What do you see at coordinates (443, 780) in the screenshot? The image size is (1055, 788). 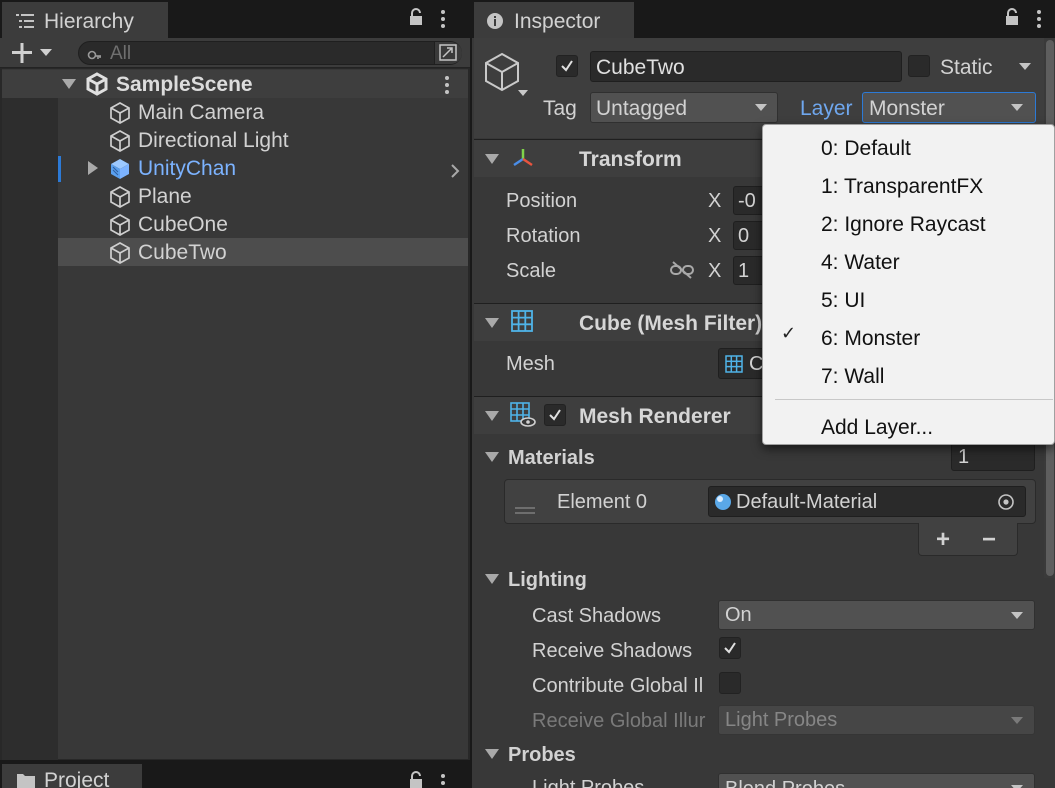 I see `project-more-icon` at bounding box center [443, 780].